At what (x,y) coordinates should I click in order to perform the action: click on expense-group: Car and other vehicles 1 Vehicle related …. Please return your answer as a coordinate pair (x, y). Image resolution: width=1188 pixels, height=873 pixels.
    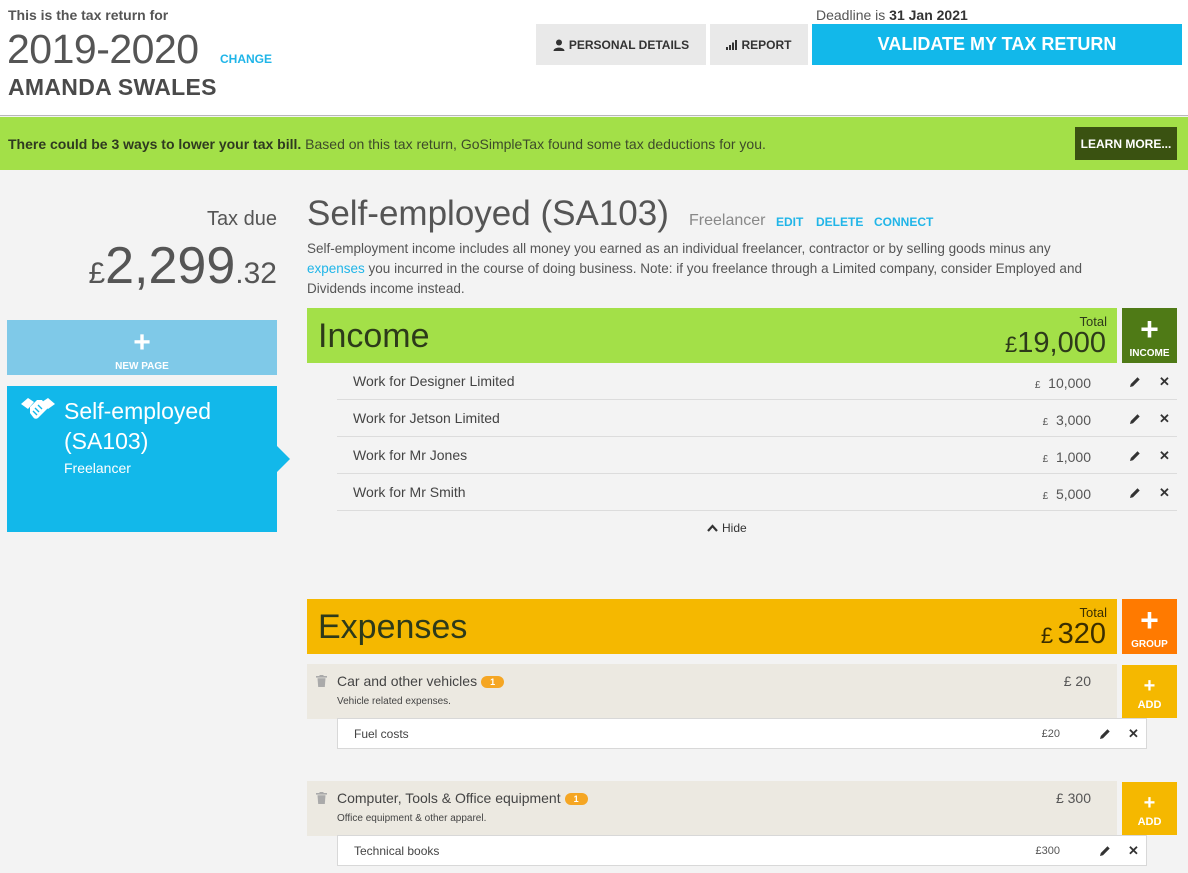
    Looking at the image, I should click on (712, 691).